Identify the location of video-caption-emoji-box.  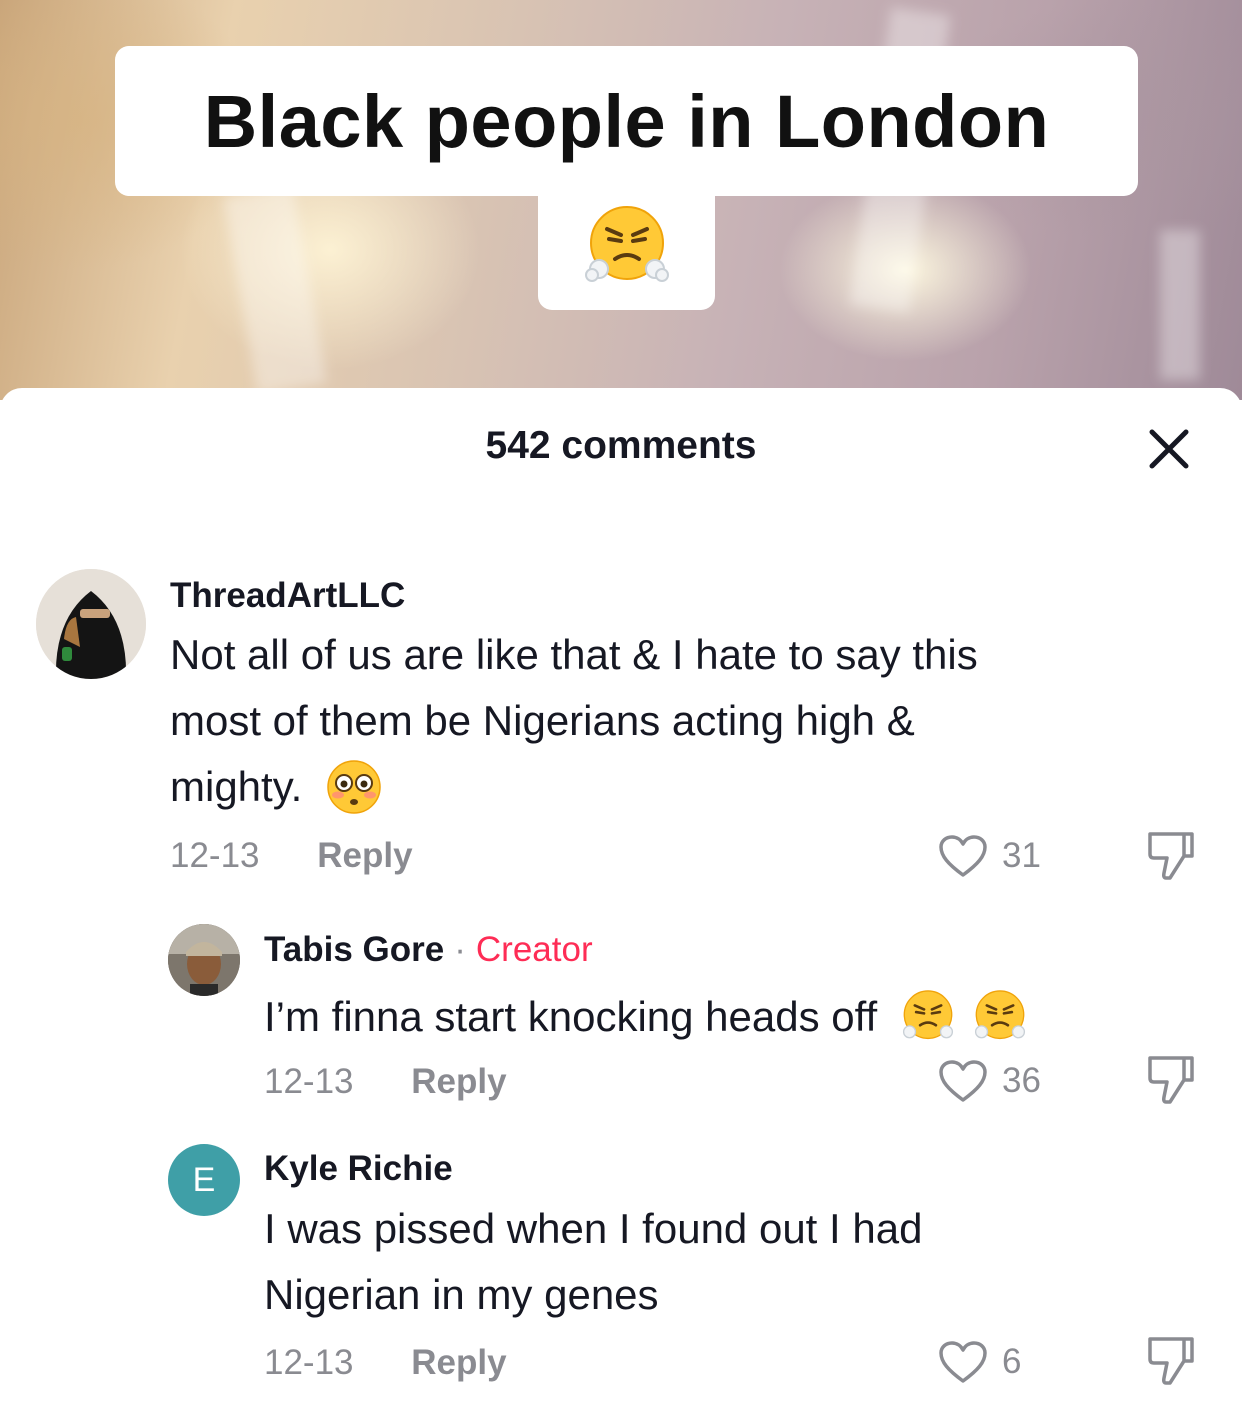
(626, 245).